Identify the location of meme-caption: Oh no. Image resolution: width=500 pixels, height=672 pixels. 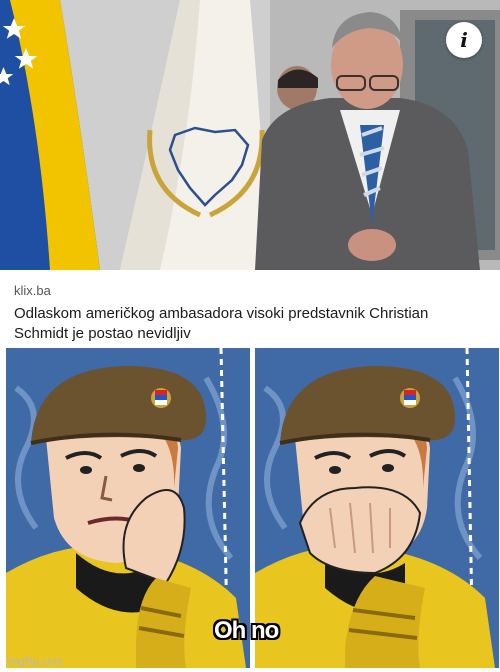
(246, 630).